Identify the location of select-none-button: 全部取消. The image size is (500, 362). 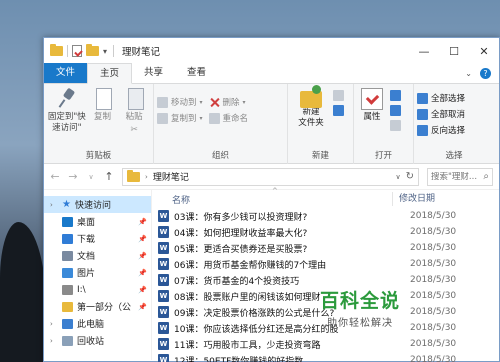
(454, 114).